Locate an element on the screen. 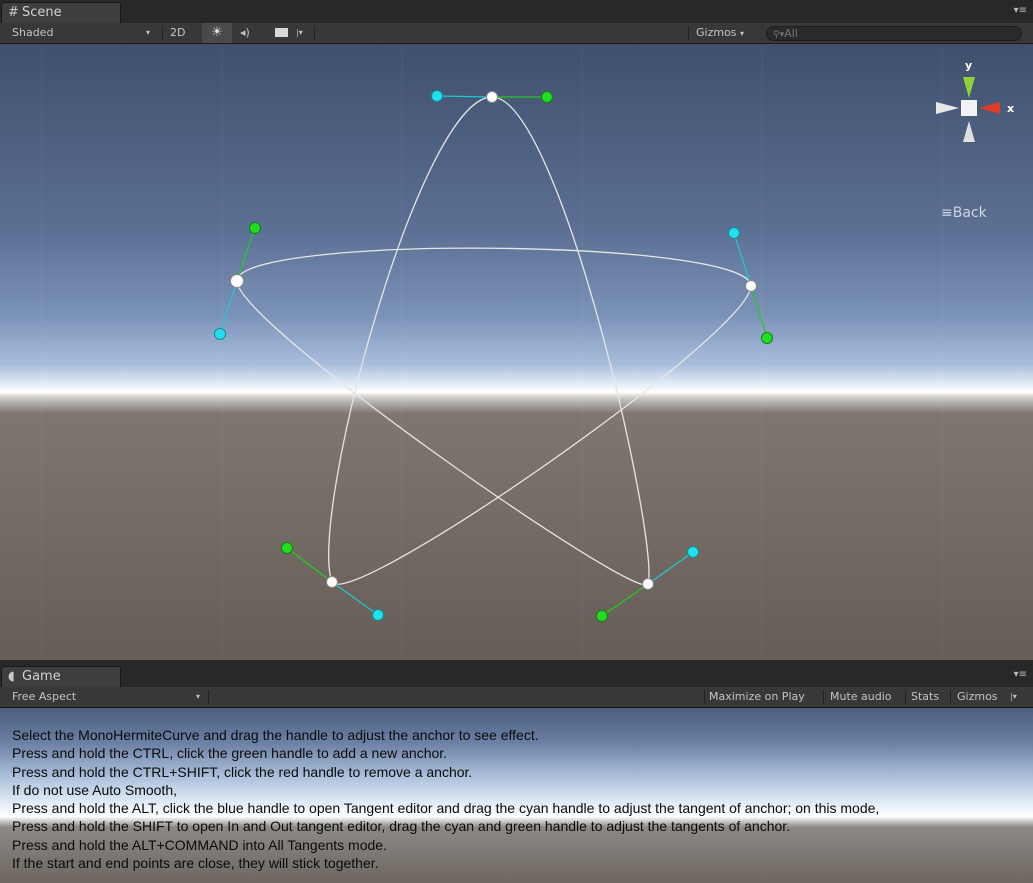  gizmos-chevron-down-icon: ▾ is located at coordinates (742, 33).